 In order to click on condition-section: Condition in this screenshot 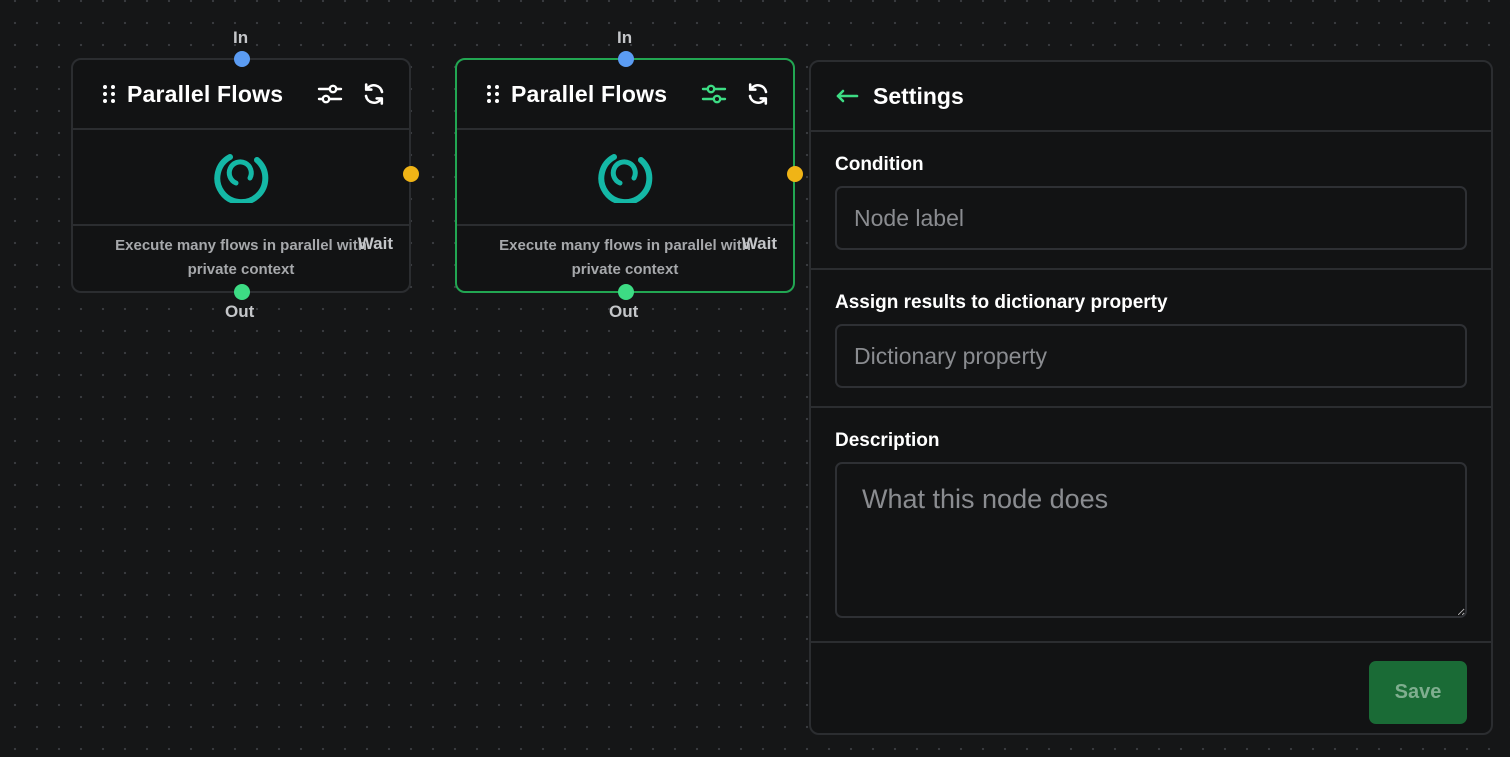, I will do `click(1151, 201)`.